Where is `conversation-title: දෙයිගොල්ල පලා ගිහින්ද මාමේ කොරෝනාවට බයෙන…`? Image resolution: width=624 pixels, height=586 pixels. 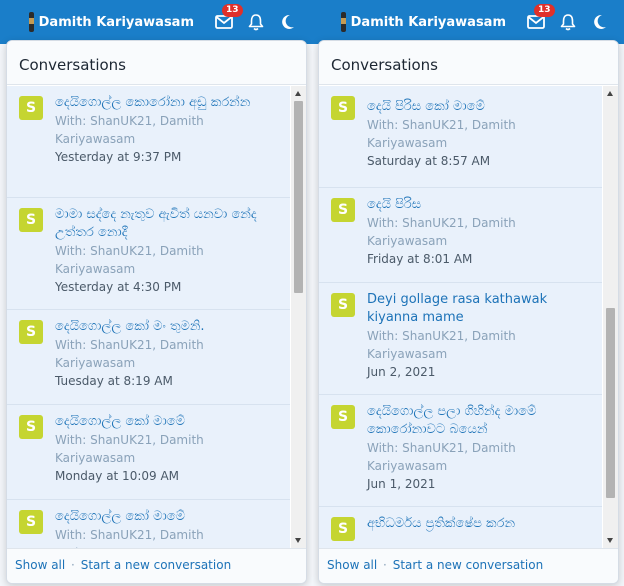 conversation-title: දෙයිගොල්ල පලා ගිහින්ද මාමේ කොරෝනාවට බයෙන… is located at coordinates (480, 421).